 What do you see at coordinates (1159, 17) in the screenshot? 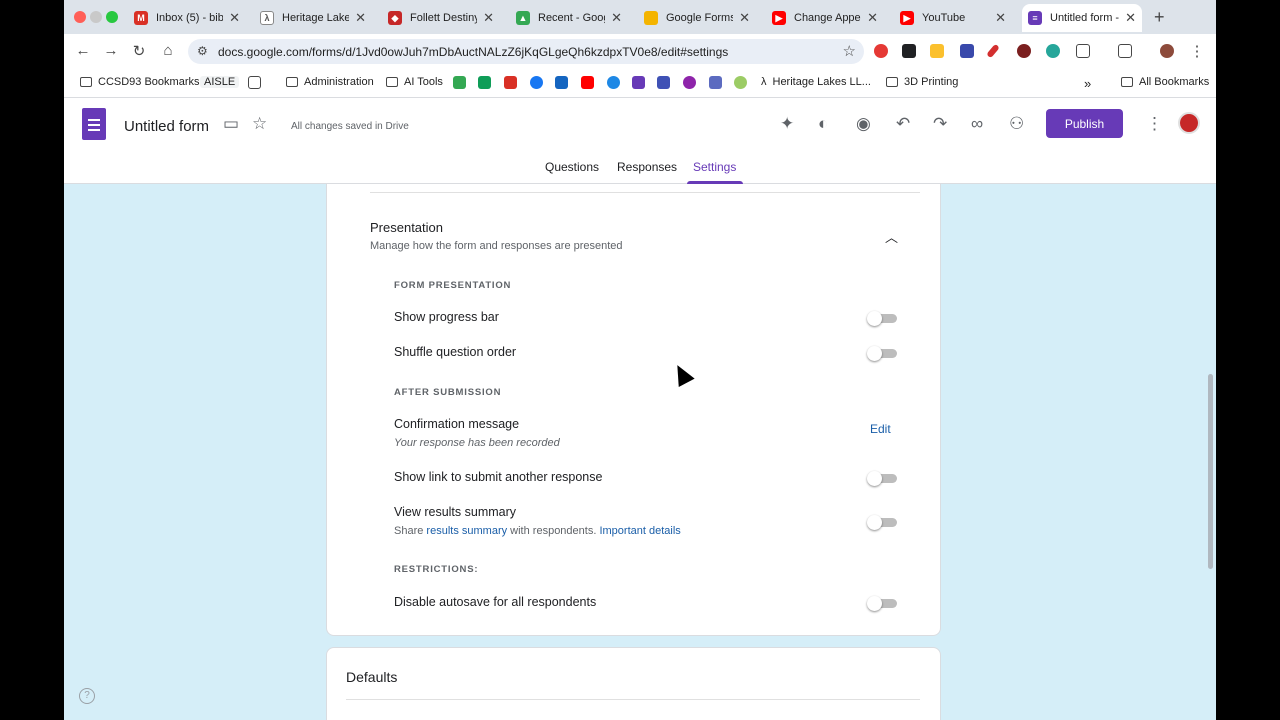
I see `new-tab-button: +` at bounding box center [1159, 17].